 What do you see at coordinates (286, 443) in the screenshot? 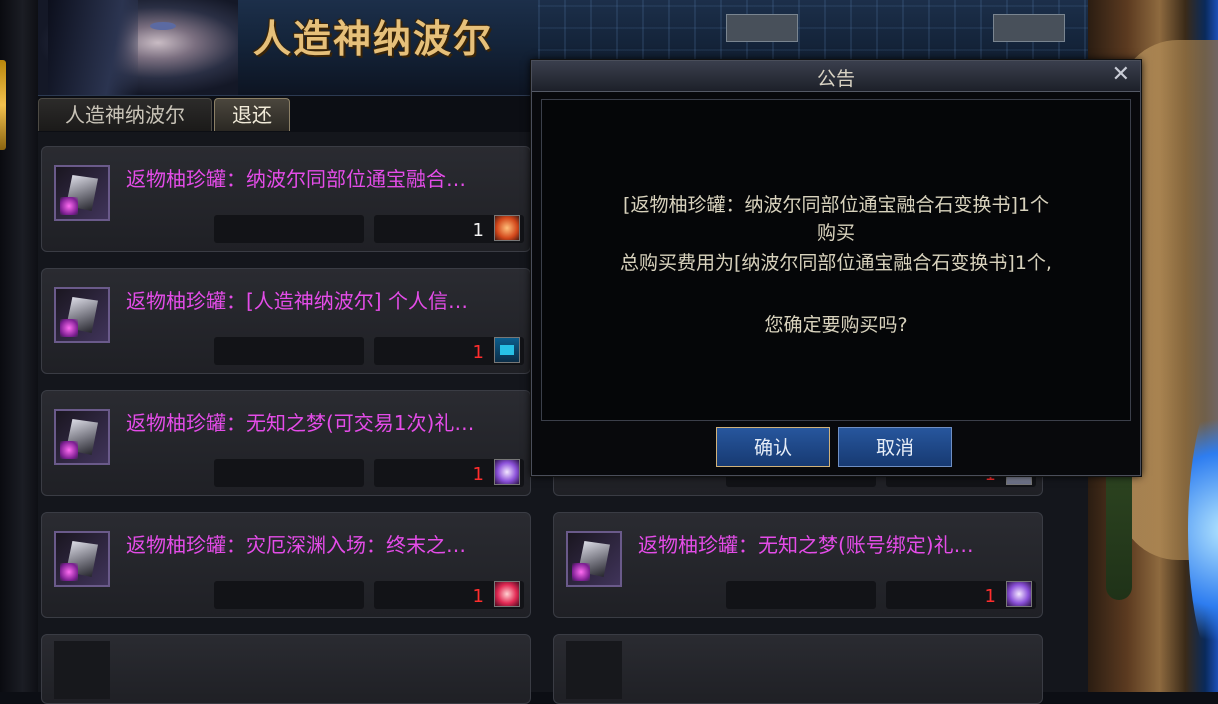
I see `list-item: 返物柚珍罐：无知之梦(可交易1次)礼… 1` at bounding box center [286, 443].